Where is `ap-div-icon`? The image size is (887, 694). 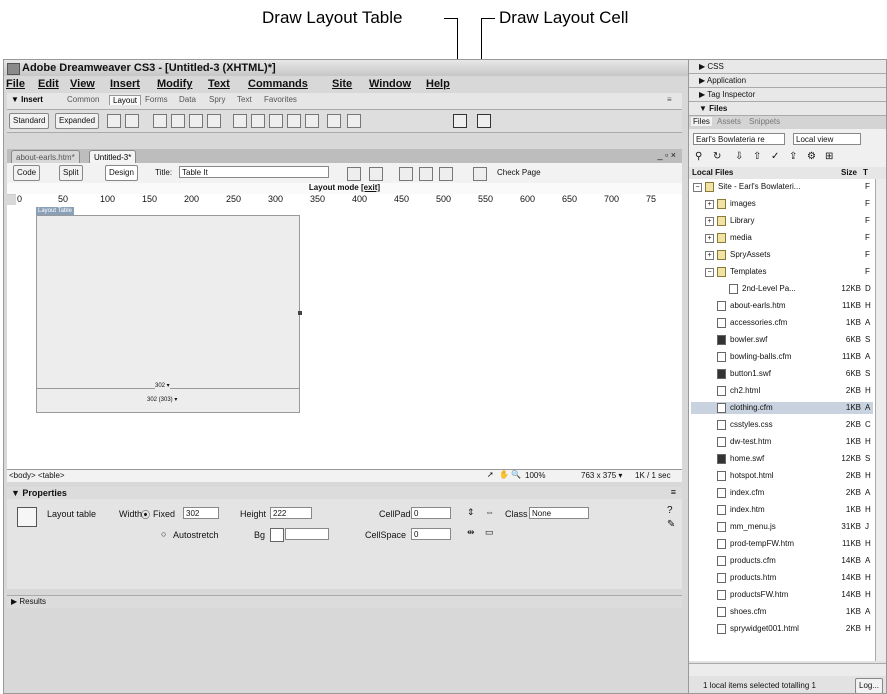
ap-div-icon is located at coordinates (160, 121).